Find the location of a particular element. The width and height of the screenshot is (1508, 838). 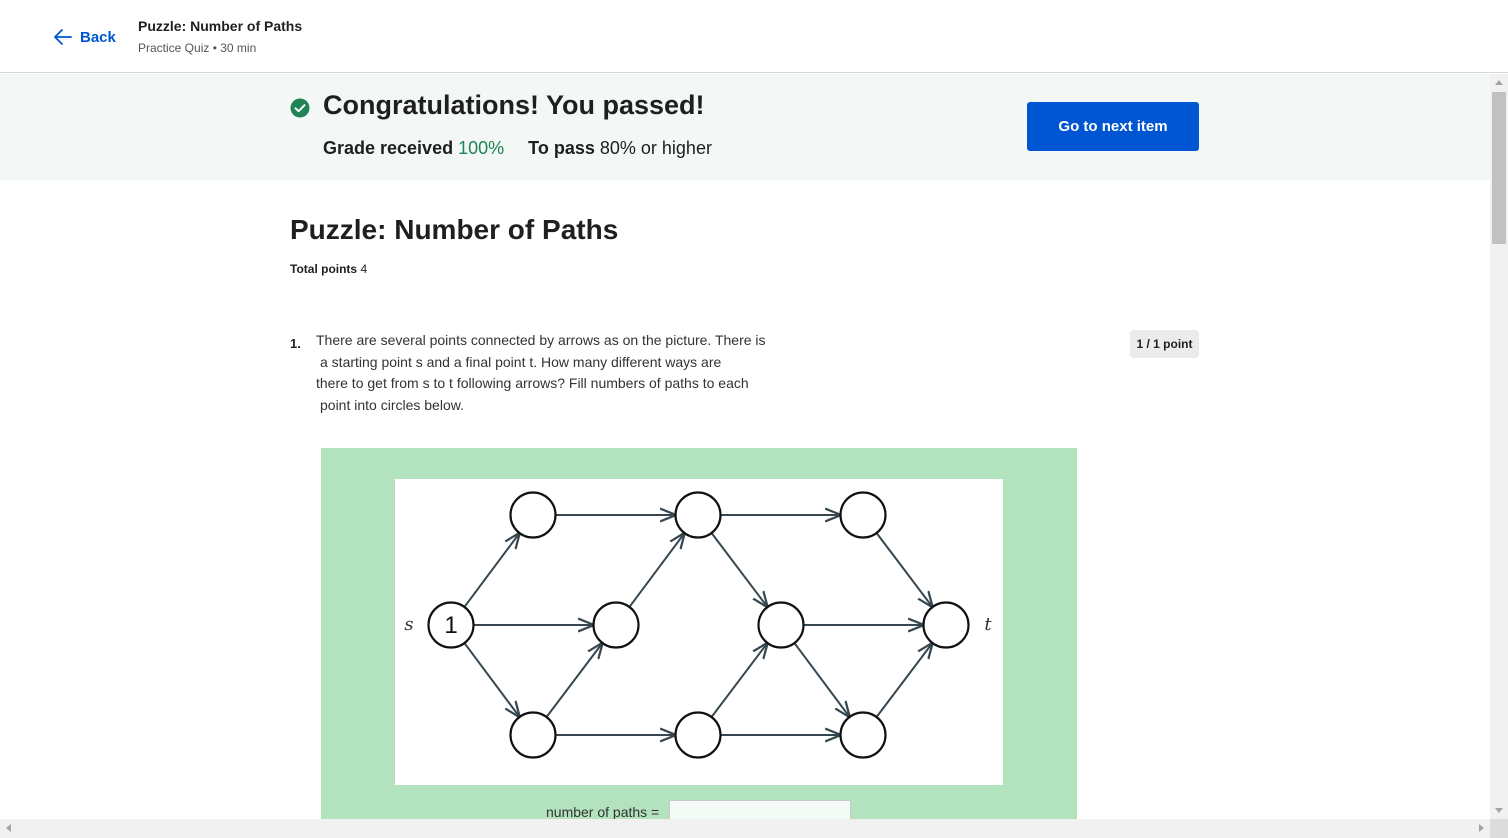

grade-received-label: Grade received is located at coordinates (388, 148).